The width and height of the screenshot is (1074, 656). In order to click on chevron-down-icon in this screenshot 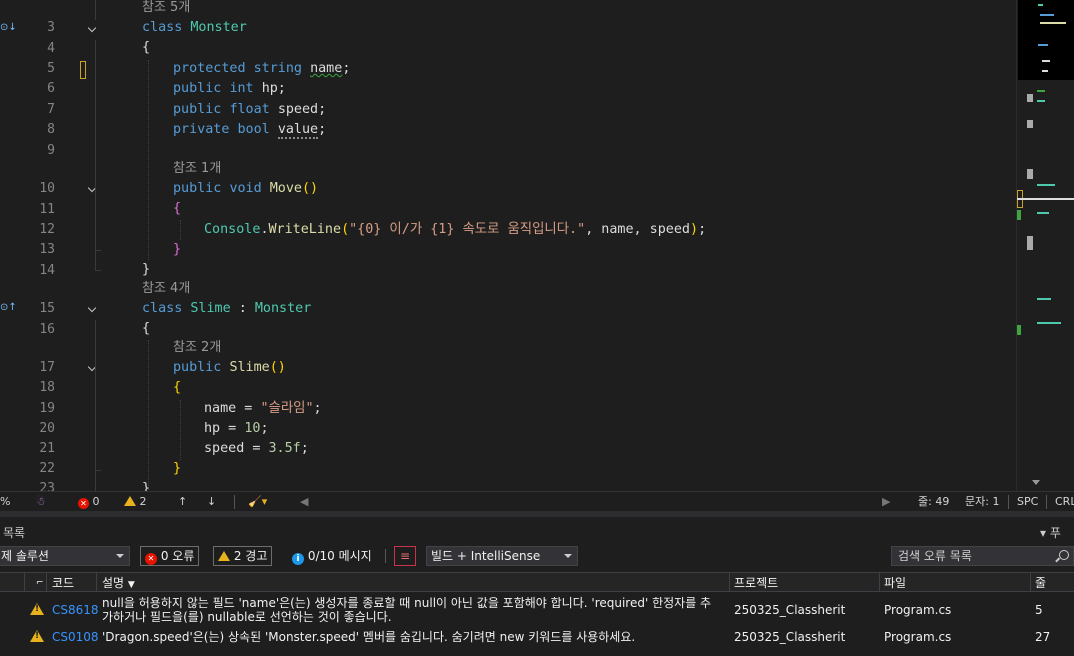, I will do `click(568, 556)`.